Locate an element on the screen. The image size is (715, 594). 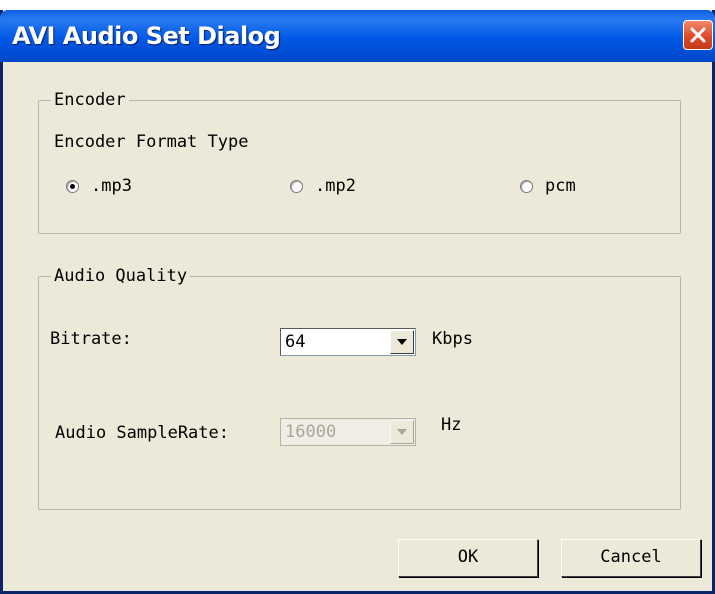
bitrate-dropdown-button is located at coordinates (402, 342).